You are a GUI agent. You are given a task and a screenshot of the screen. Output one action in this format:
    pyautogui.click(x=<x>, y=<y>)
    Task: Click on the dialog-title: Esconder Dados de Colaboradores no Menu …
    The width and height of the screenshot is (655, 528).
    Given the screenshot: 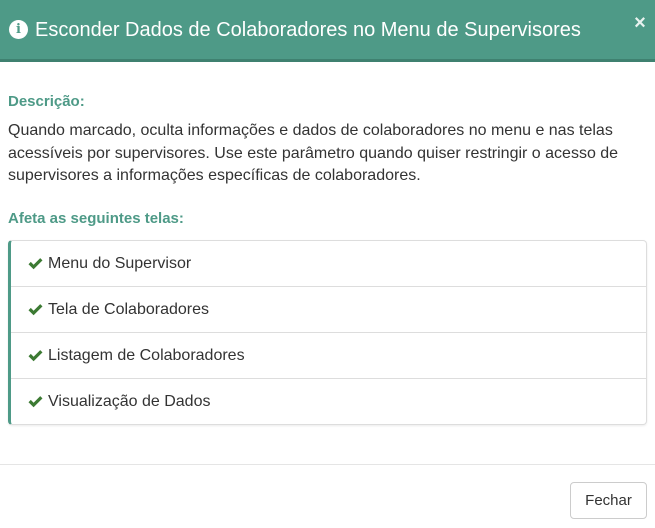 What is the action you would take?
    pyautogui.click(x=308, y=30)
    